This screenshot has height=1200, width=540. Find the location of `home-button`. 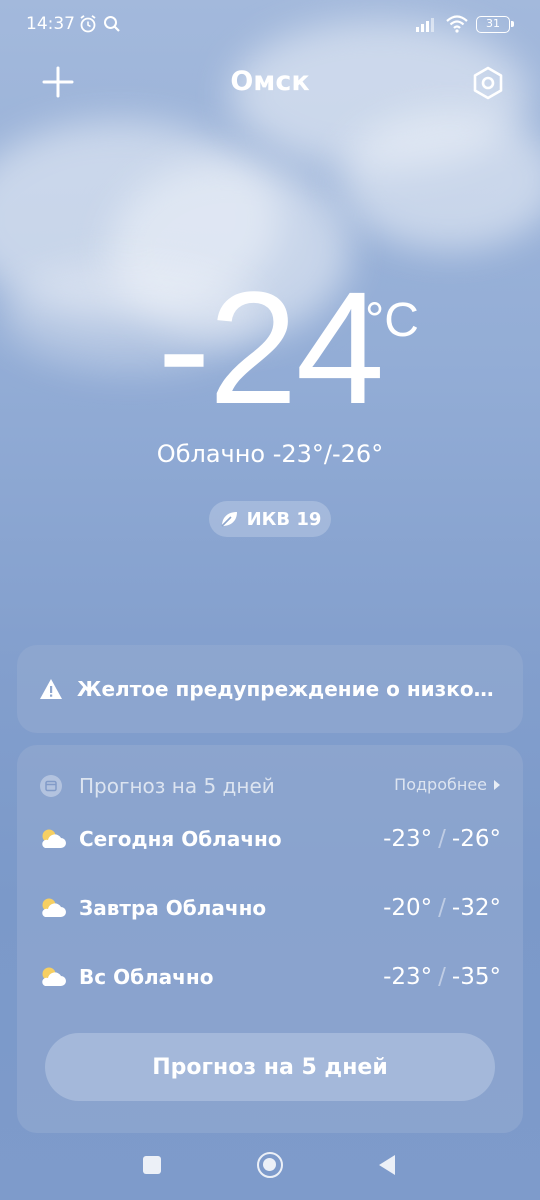

home-button is located at coordinates (270, 1165).